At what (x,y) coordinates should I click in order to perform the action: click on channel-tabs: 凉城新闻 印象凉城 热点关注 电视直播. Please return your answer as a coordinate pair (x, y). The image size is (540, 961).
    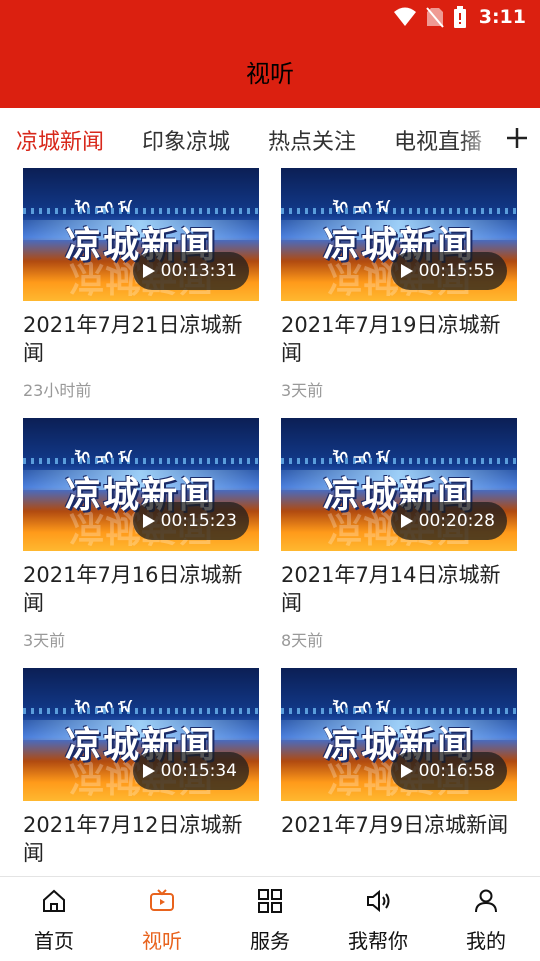
    Looking at the image, I should click on (270, 138).